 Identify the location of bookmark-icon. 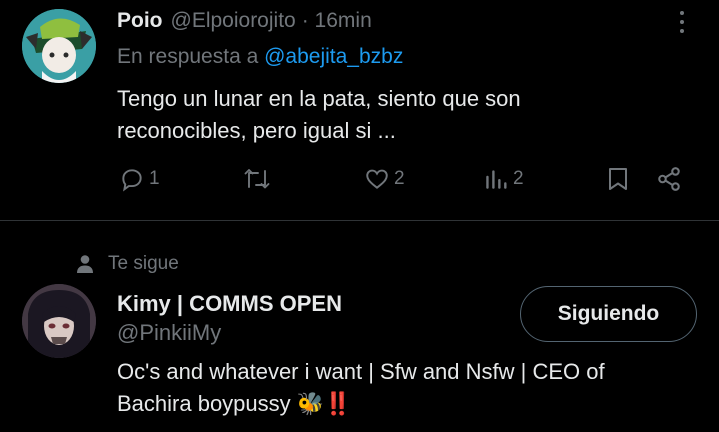
(618, 179).